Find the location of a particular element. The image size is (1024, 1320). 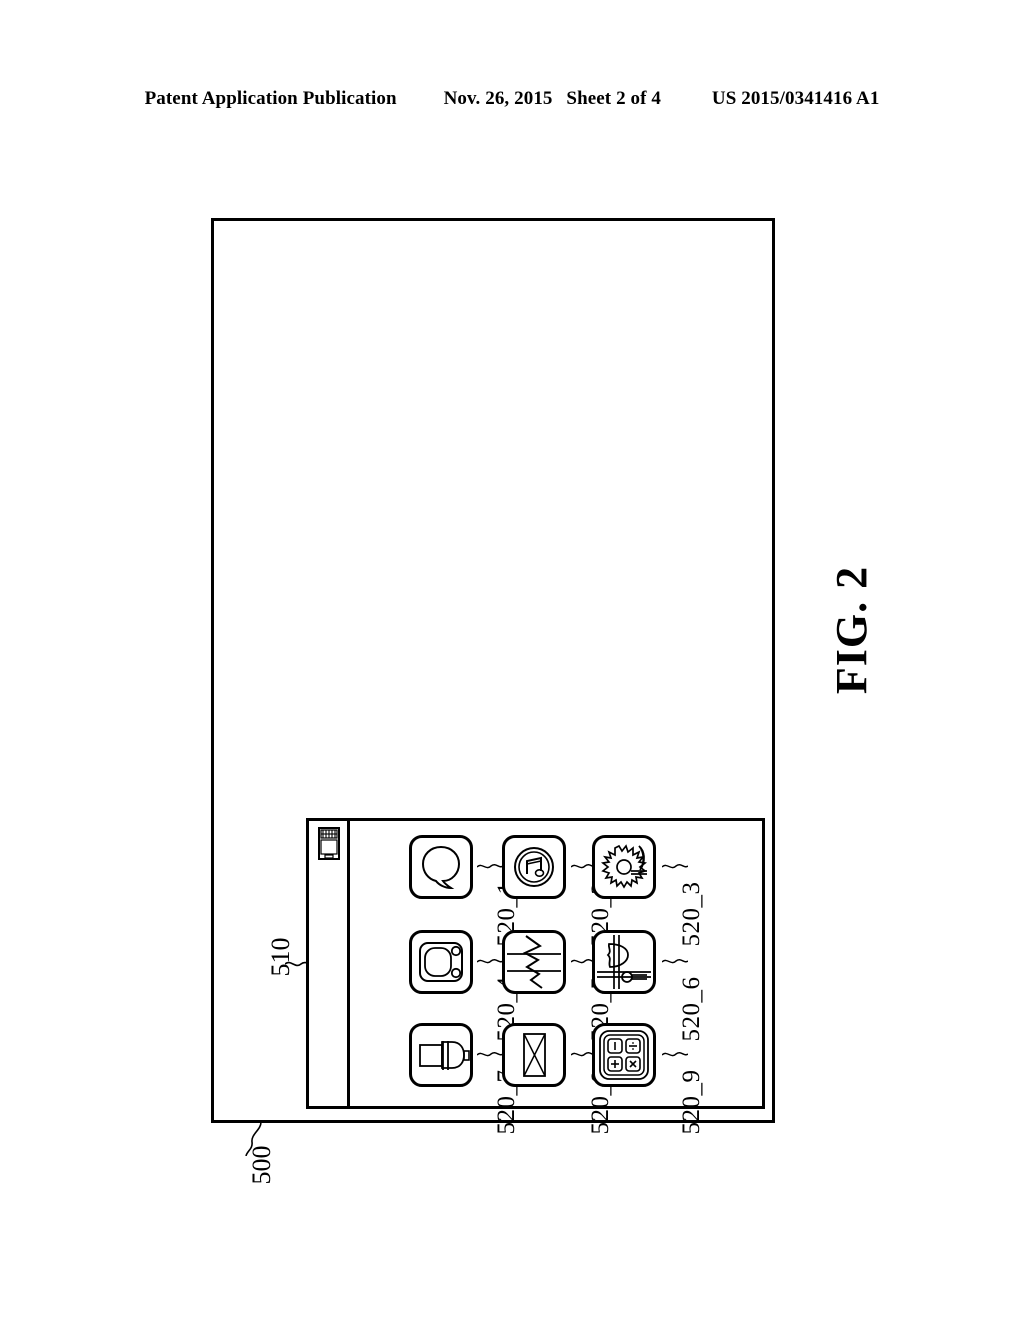

reference-500-label: 500 is located at coordinates (261, 1165).